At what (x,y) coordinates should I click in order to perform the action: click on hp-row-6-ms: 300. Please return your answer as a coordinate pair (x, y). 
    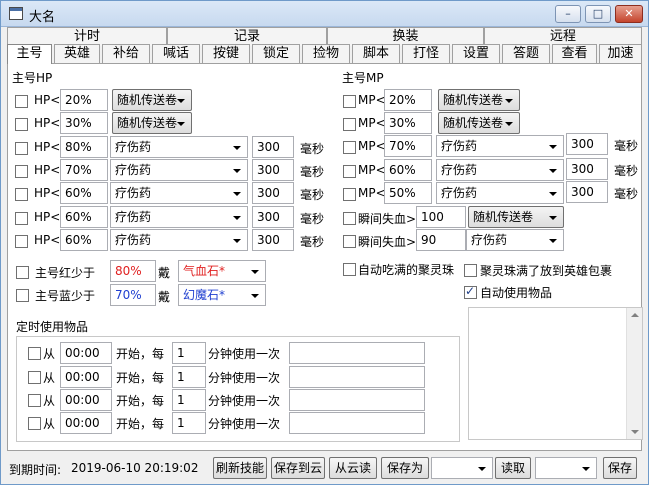
    Looking at the image, I should click on (273, 217).